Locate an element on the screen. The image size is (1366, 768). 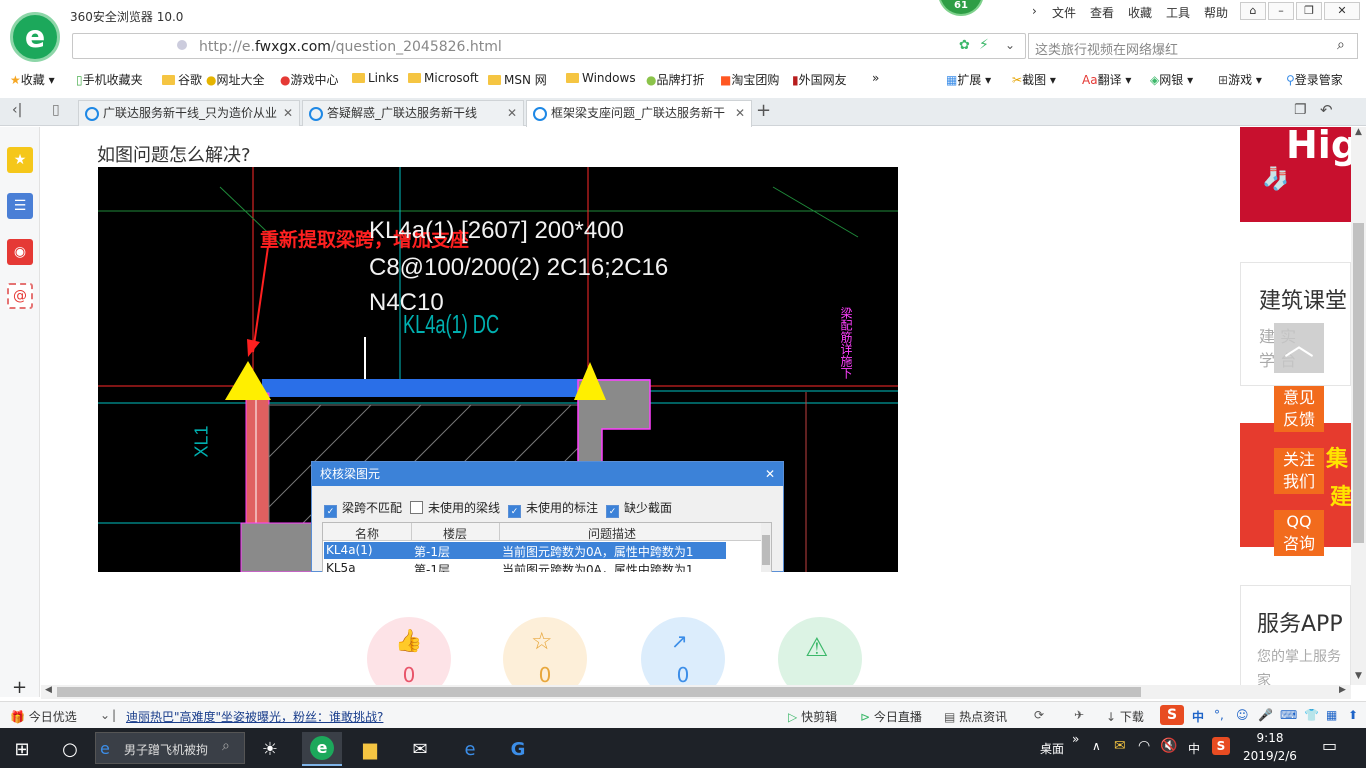
taskbar-search-box: e 男子蹭飞机被拘 ⌕ is located at coordinates (170, 748).